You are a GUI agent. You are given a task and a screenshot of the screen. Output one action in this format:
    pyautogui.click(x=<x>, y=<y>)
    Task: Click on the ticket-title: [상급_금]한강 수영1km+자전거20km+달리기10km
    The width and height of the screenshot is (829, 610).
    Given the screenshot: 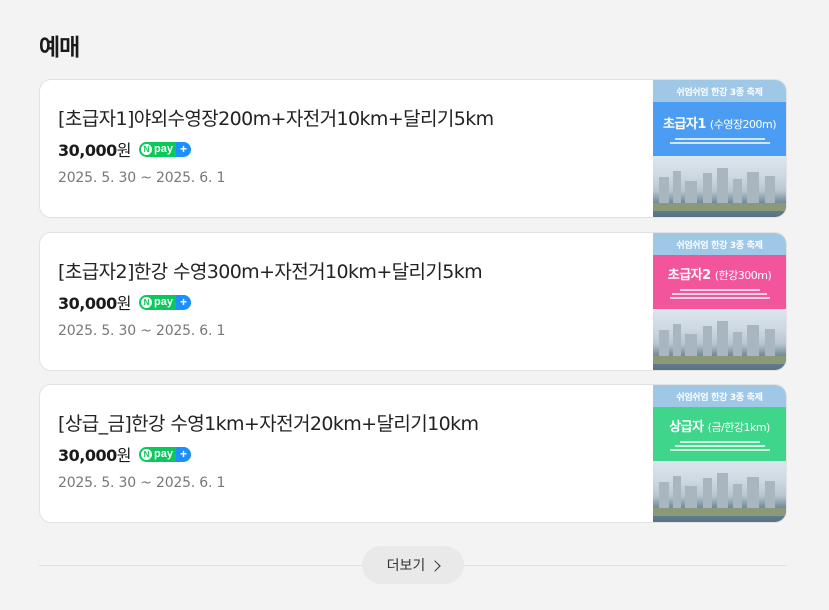 What is the action you would take?
    pyautogui.click(x=268, y=422)
    